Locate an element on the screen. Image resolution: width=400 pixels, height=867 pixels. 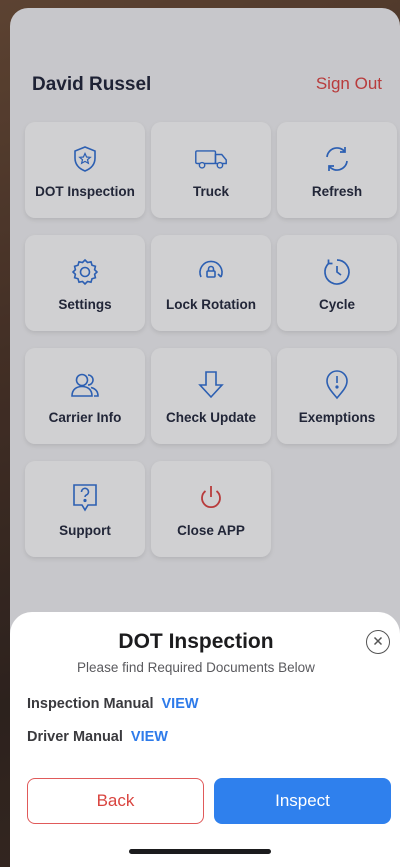
close-button is located at coordinates (378, 642).